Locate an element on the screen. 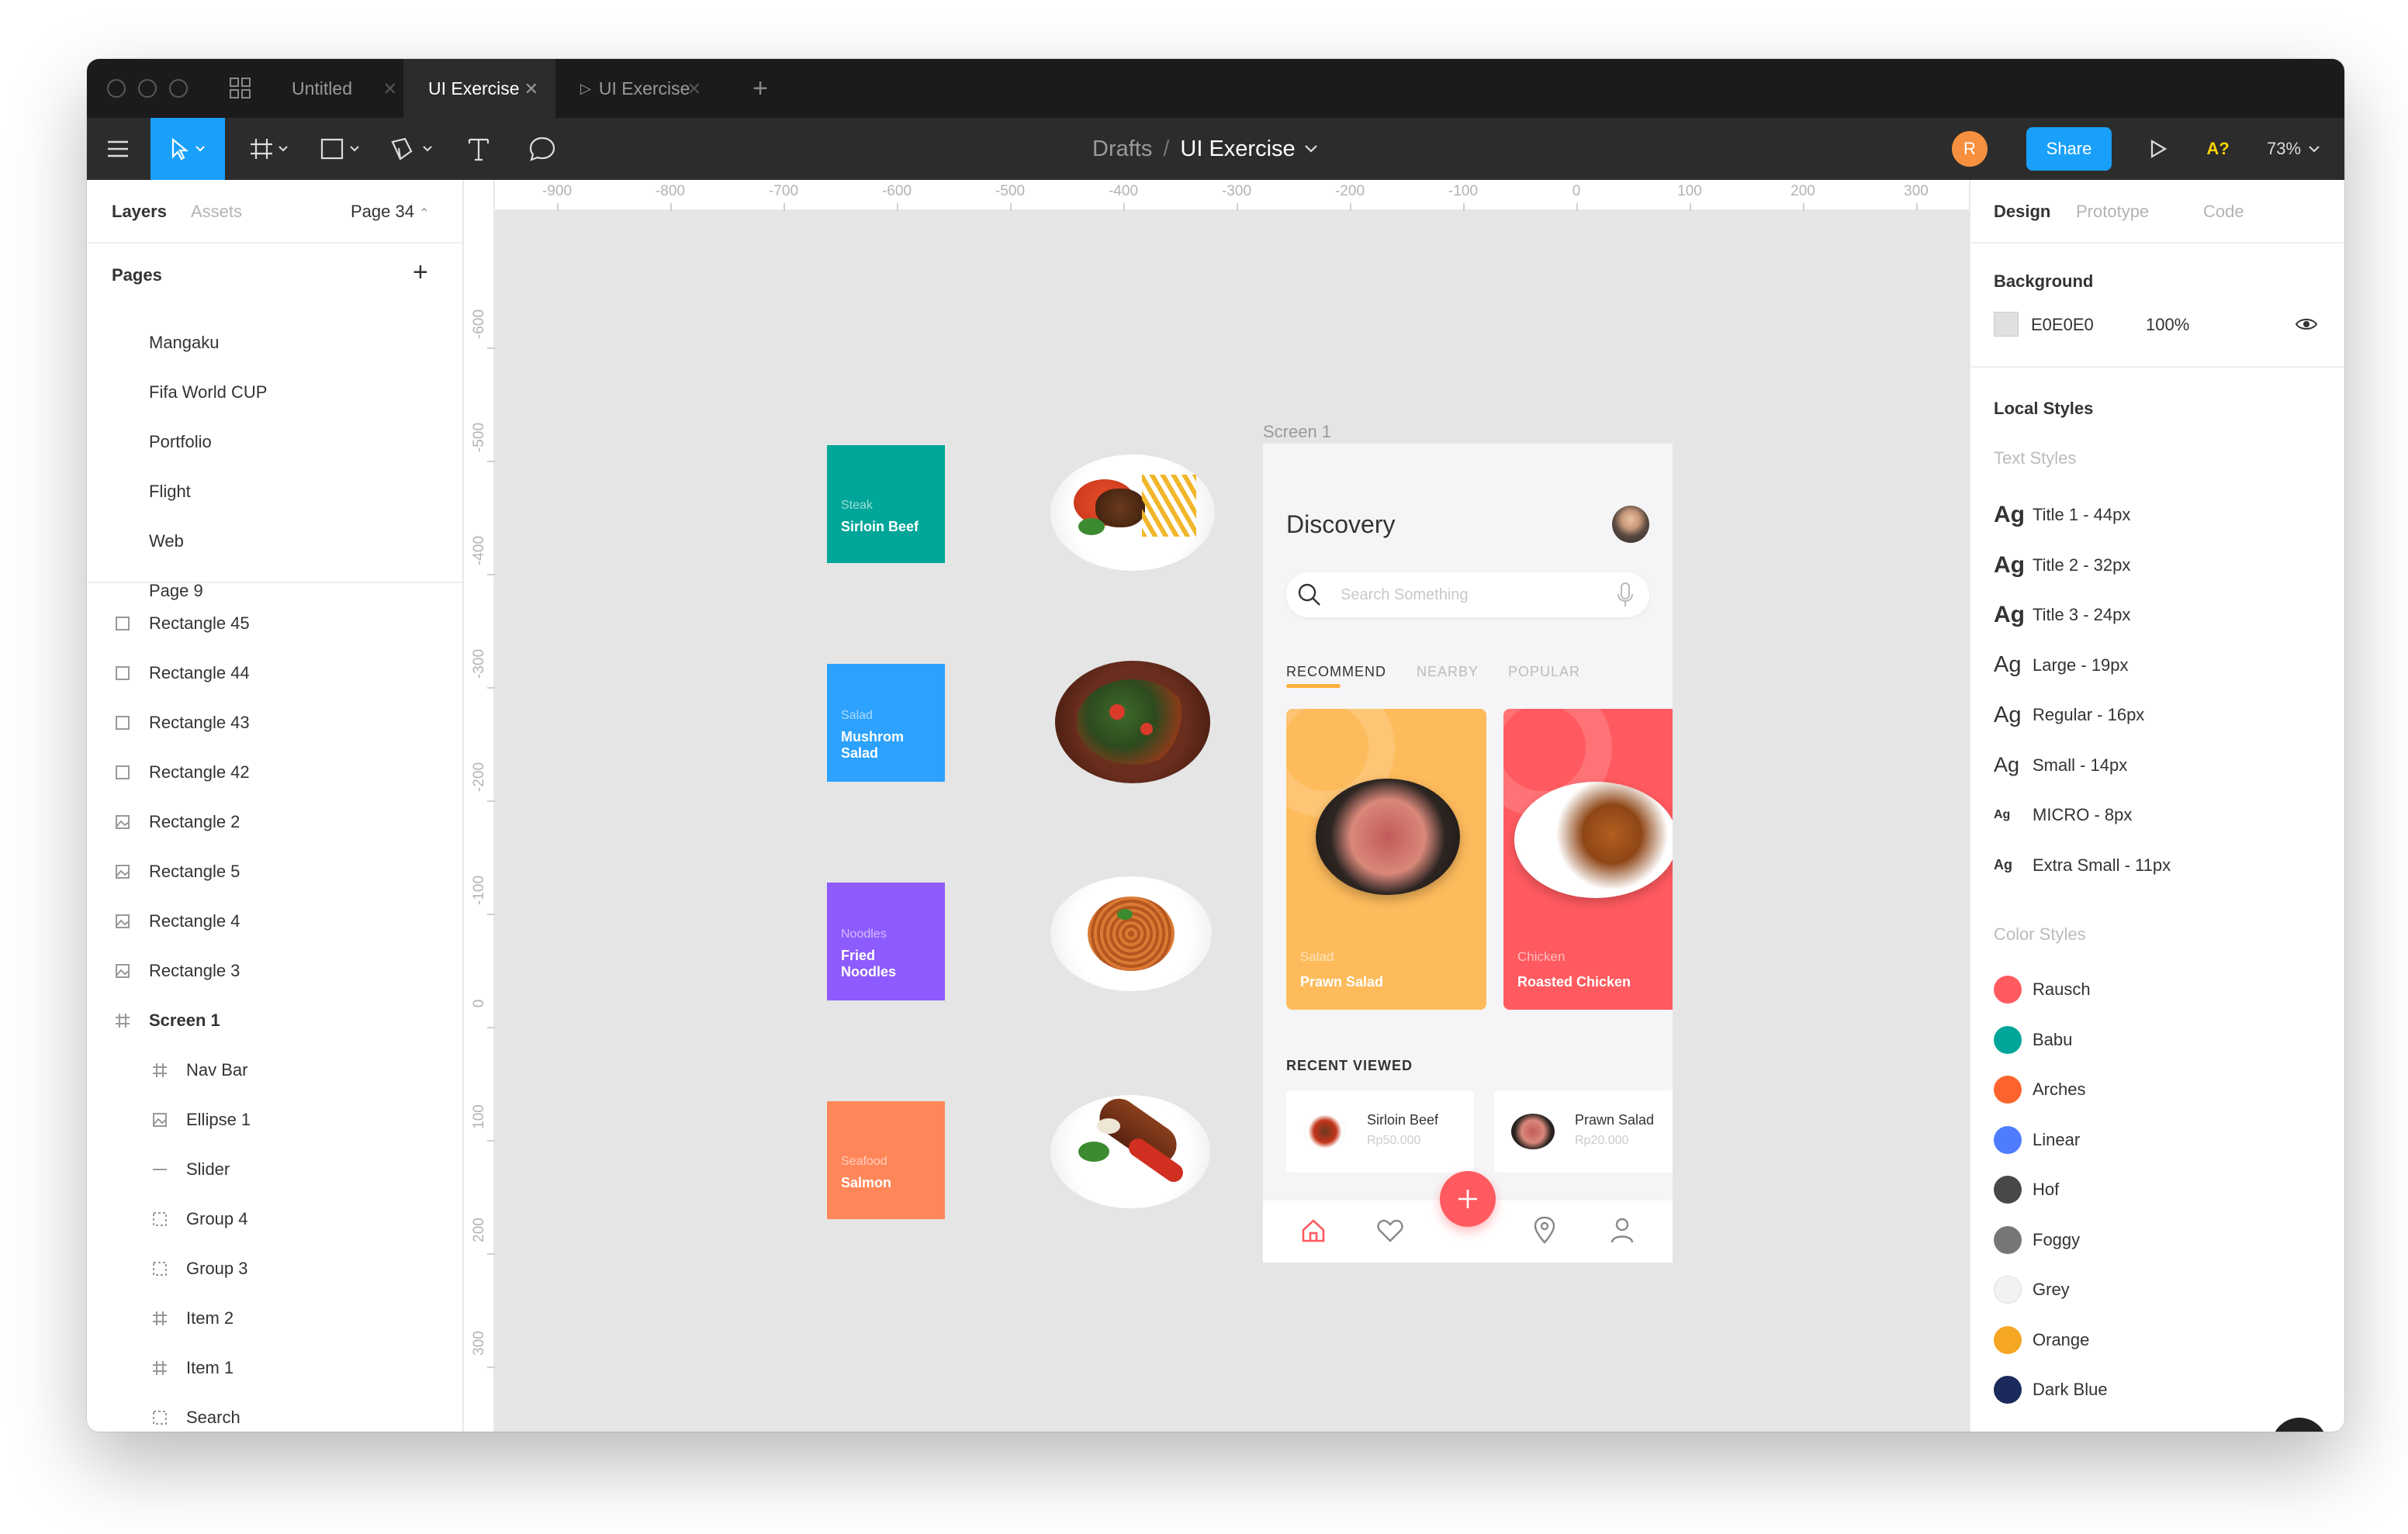 This screenshot has height=1534, width=2408. layer-item: Rectangle 5 is located at coordinates (274, 872).